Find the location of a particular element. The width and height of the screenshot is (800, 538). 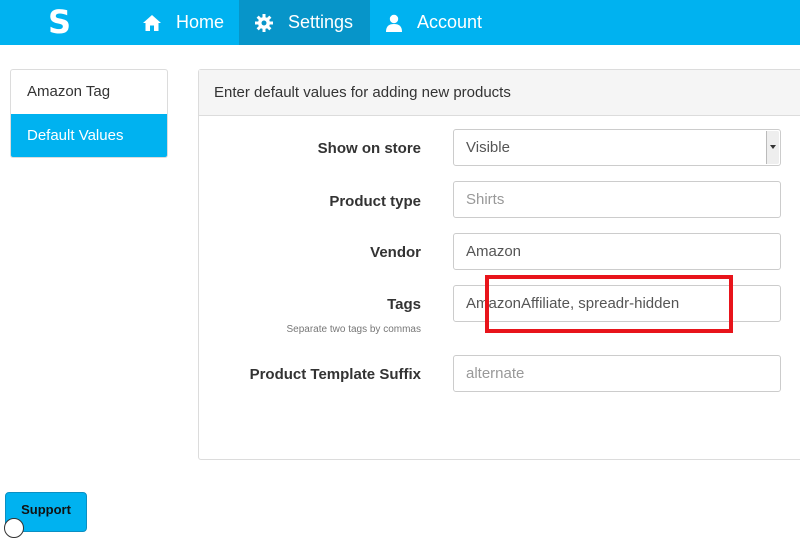

tags-hint: Separate two tags by commas is located at coordinates (353, 329).